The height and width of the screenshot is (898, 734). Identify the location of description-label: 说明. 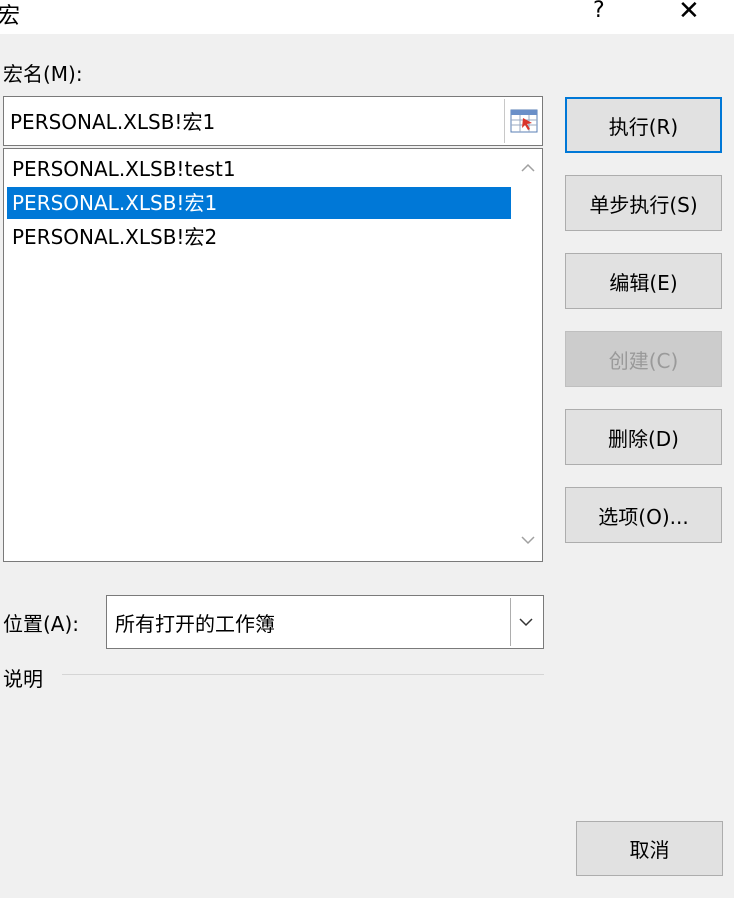
(23, 679).